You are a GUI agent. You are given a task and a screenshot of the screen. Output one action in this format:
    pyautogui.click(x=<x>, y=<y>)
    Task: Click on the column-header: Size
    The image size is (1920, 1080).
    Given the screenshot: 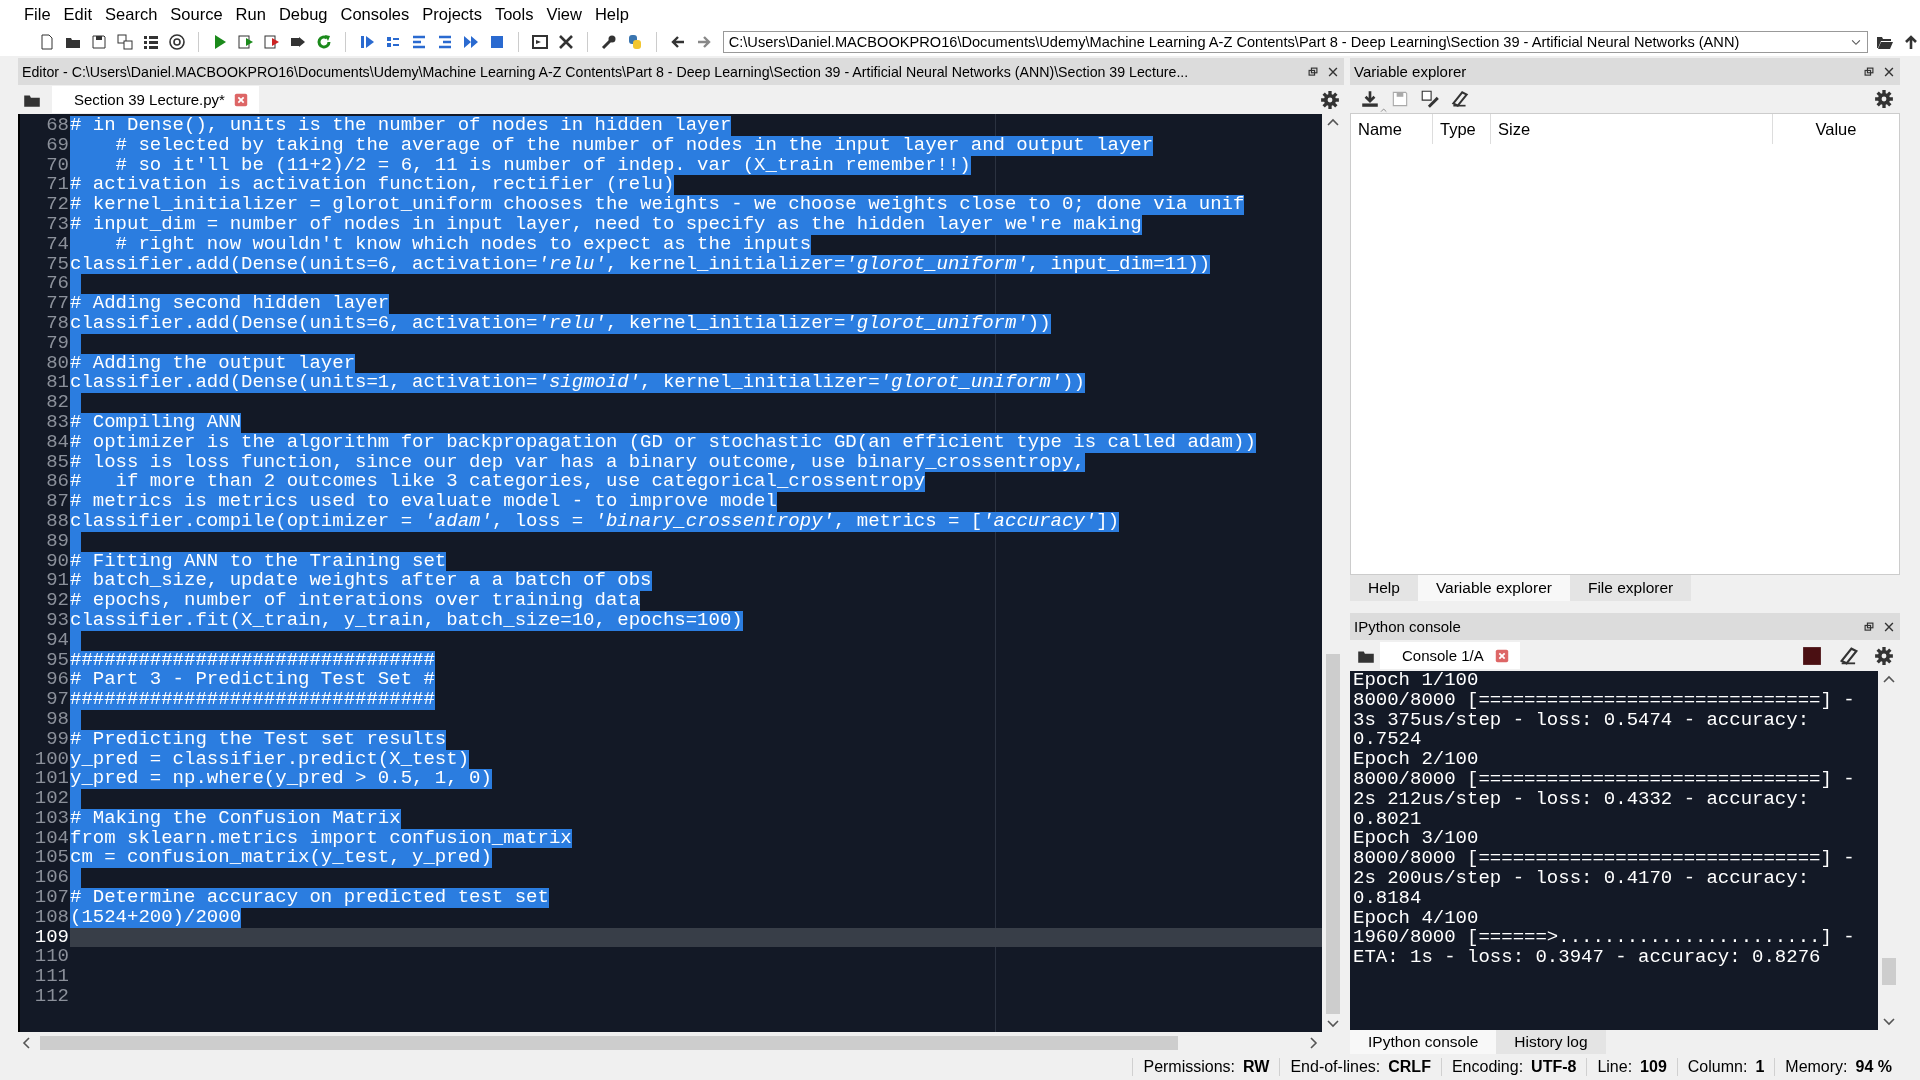 What is the action you would take?
    pyautogui.click(x=1632, y=129)
    